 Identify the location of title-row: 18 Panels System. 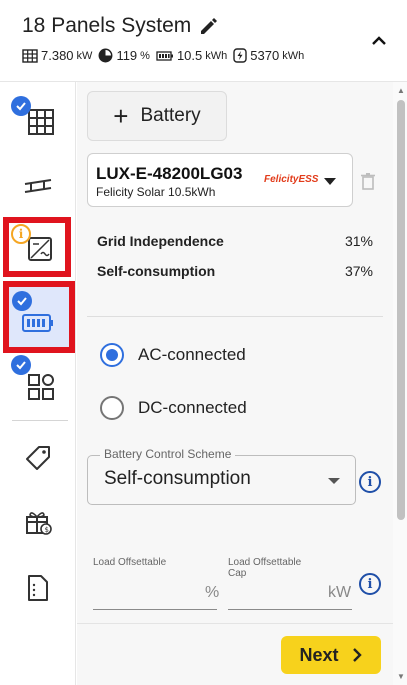
(120, 26).